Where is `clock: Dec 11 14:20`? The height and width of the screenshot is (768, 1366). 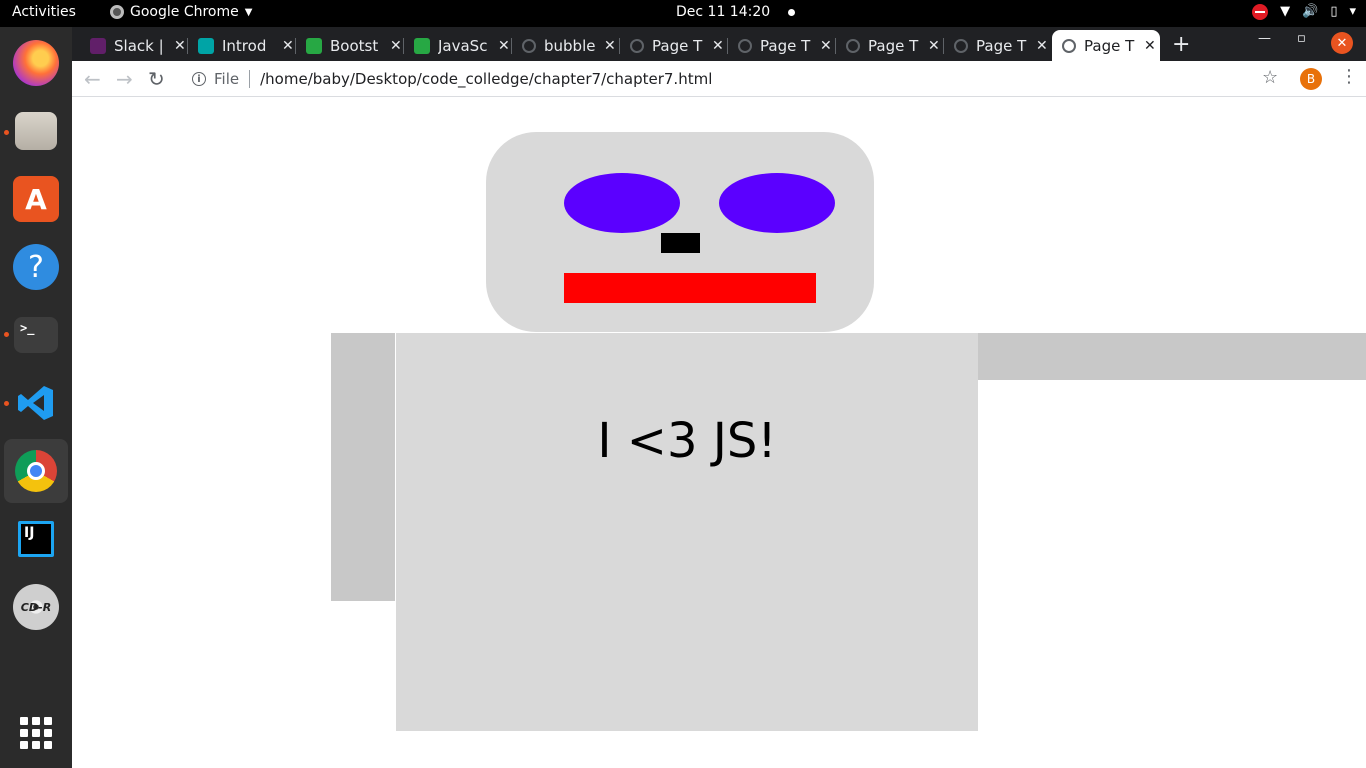
clock: Dec 11 14:20 is located at coordinates (736, 12).